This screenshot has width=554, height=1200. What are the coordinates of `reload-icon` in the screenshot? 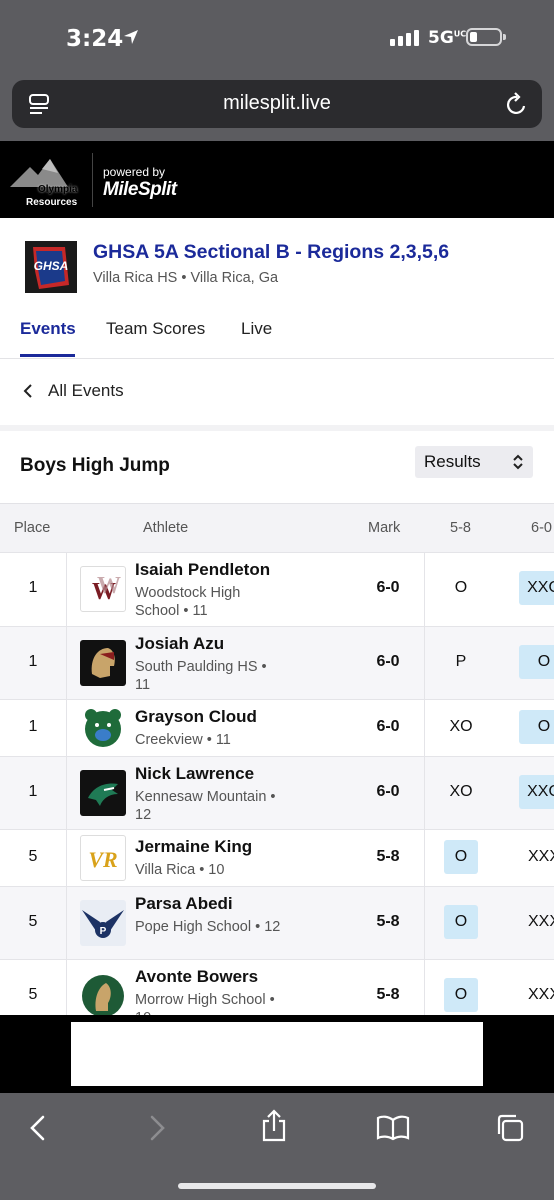 It's located at (517, 104).